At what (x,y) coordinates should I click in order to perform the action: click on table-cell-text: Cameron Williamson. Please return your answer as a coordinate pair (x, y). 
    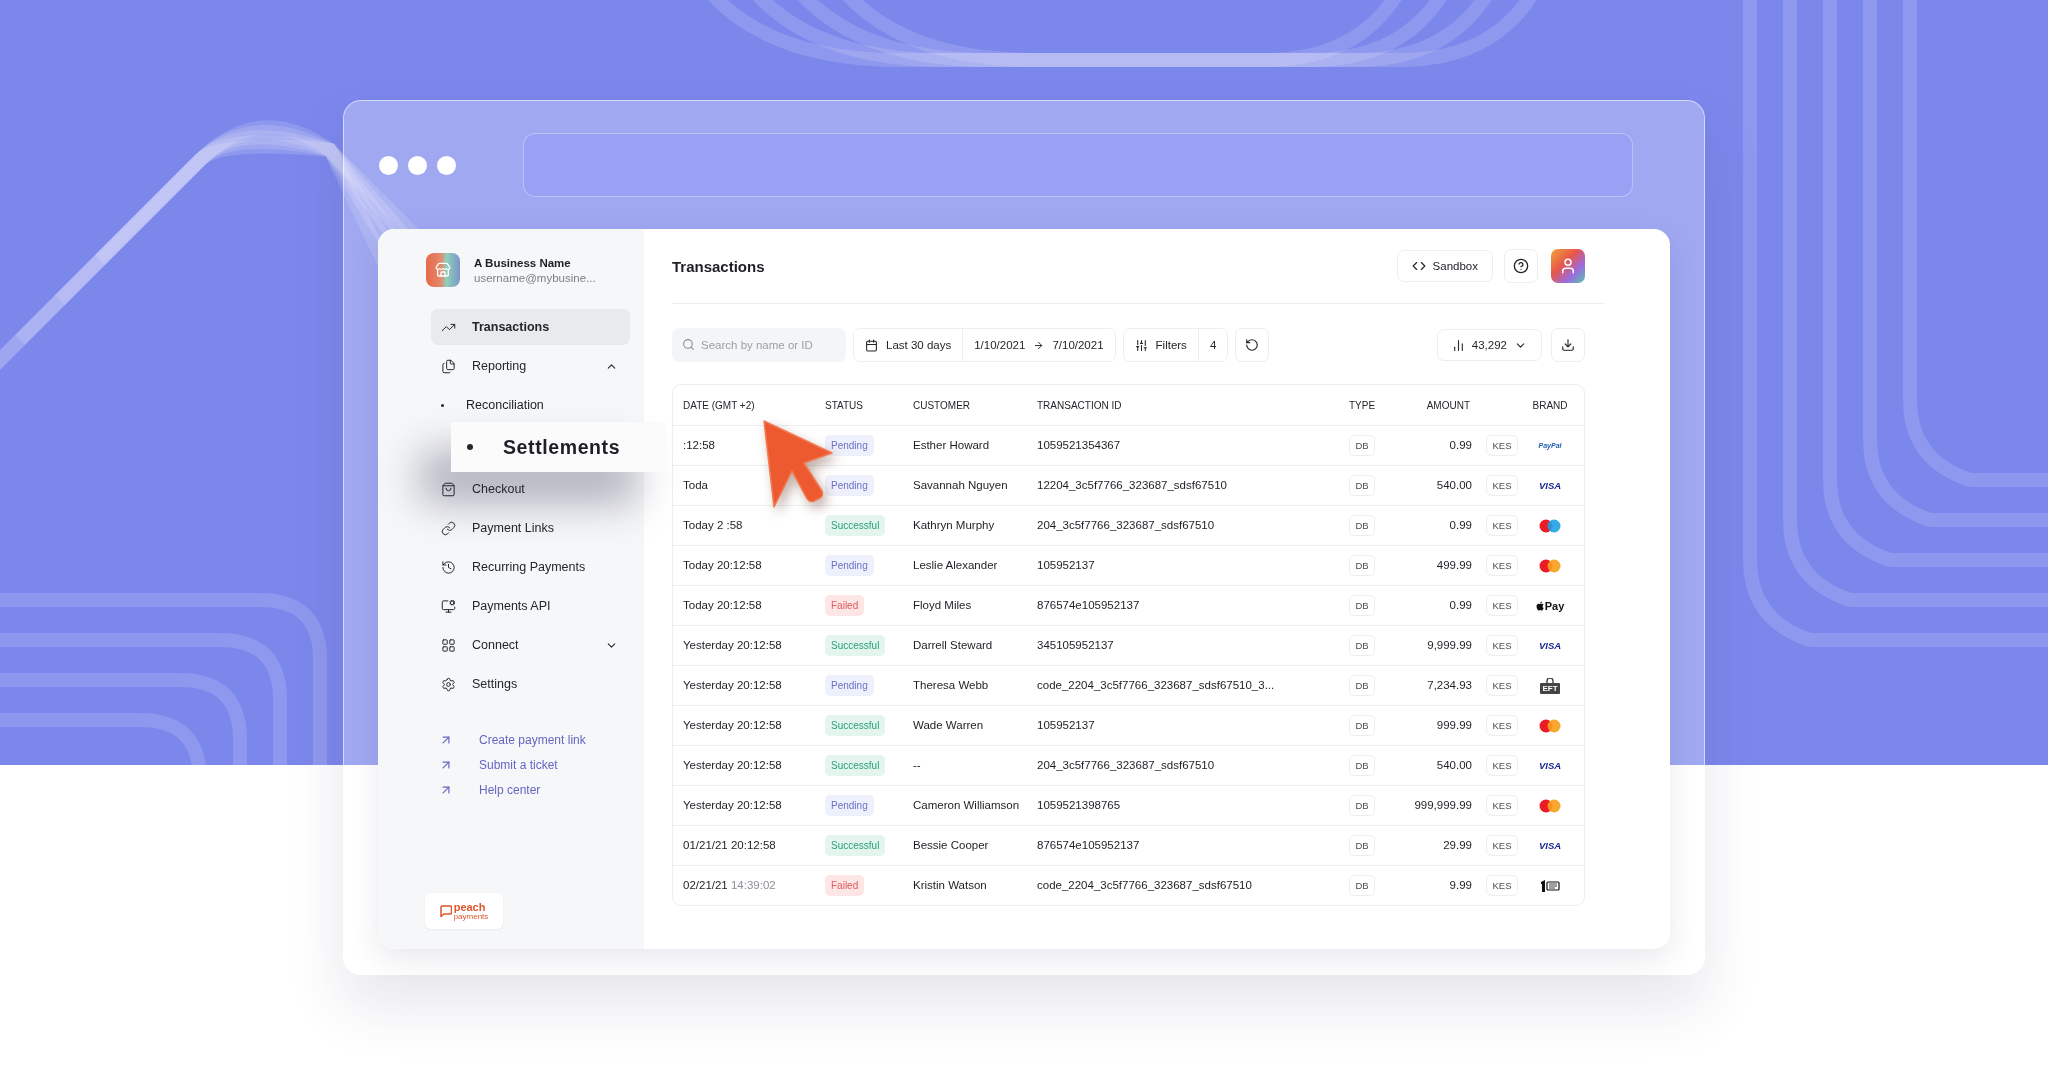
    Looking at the image, I should click on (967, 805).